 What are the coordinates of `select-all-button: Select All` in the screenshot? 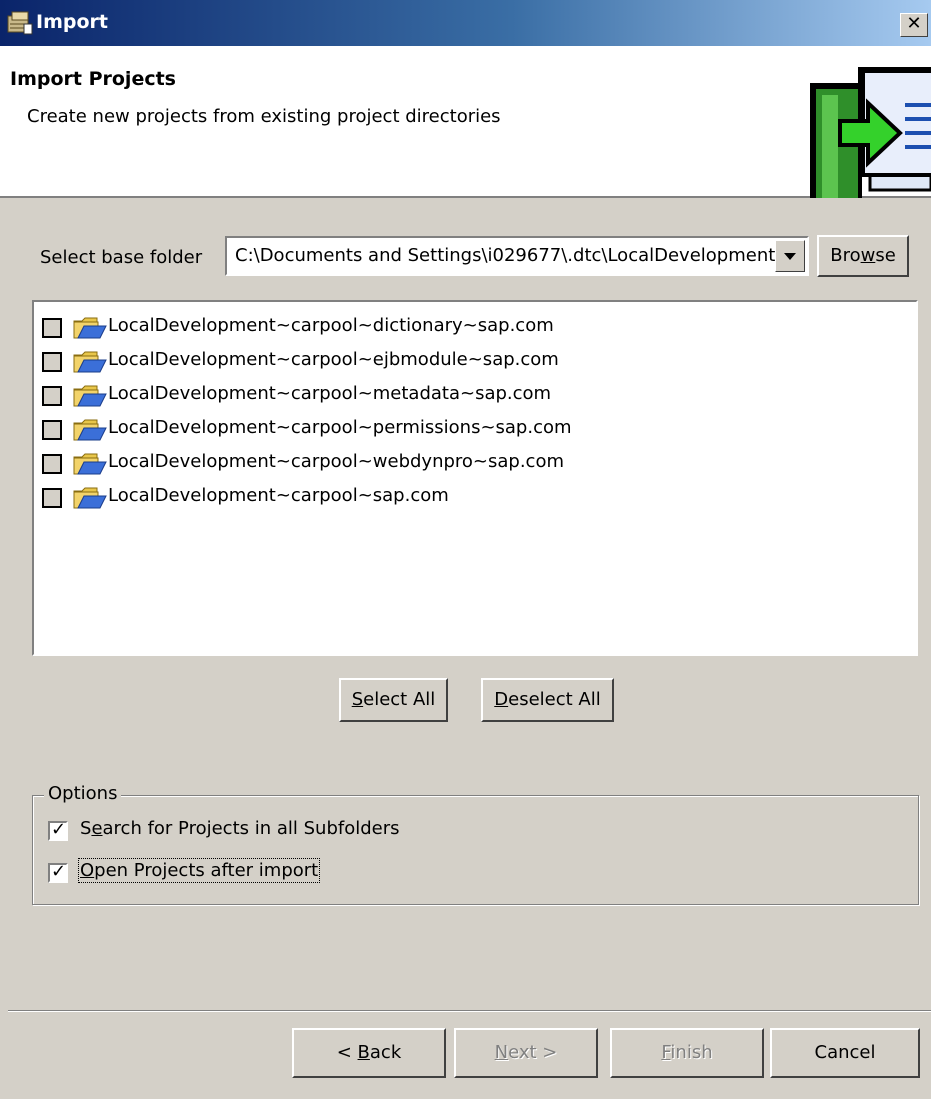 It's located at (393, 700).